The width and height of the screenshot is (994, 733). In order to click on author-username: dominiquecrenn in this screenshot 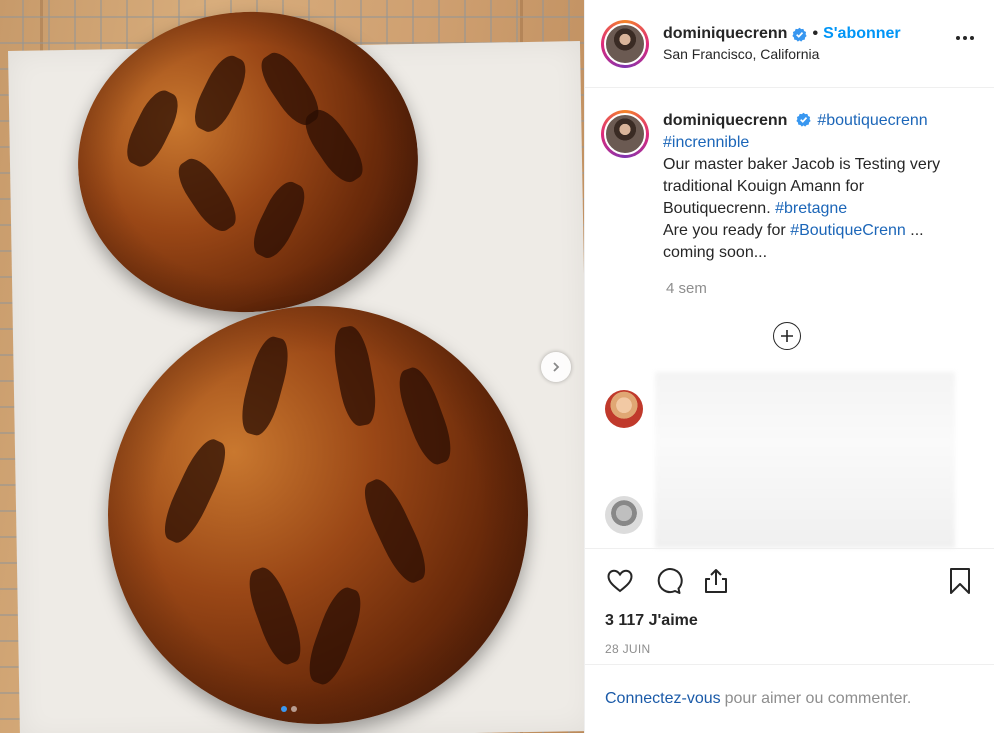, I will do `click(725, 34)`.